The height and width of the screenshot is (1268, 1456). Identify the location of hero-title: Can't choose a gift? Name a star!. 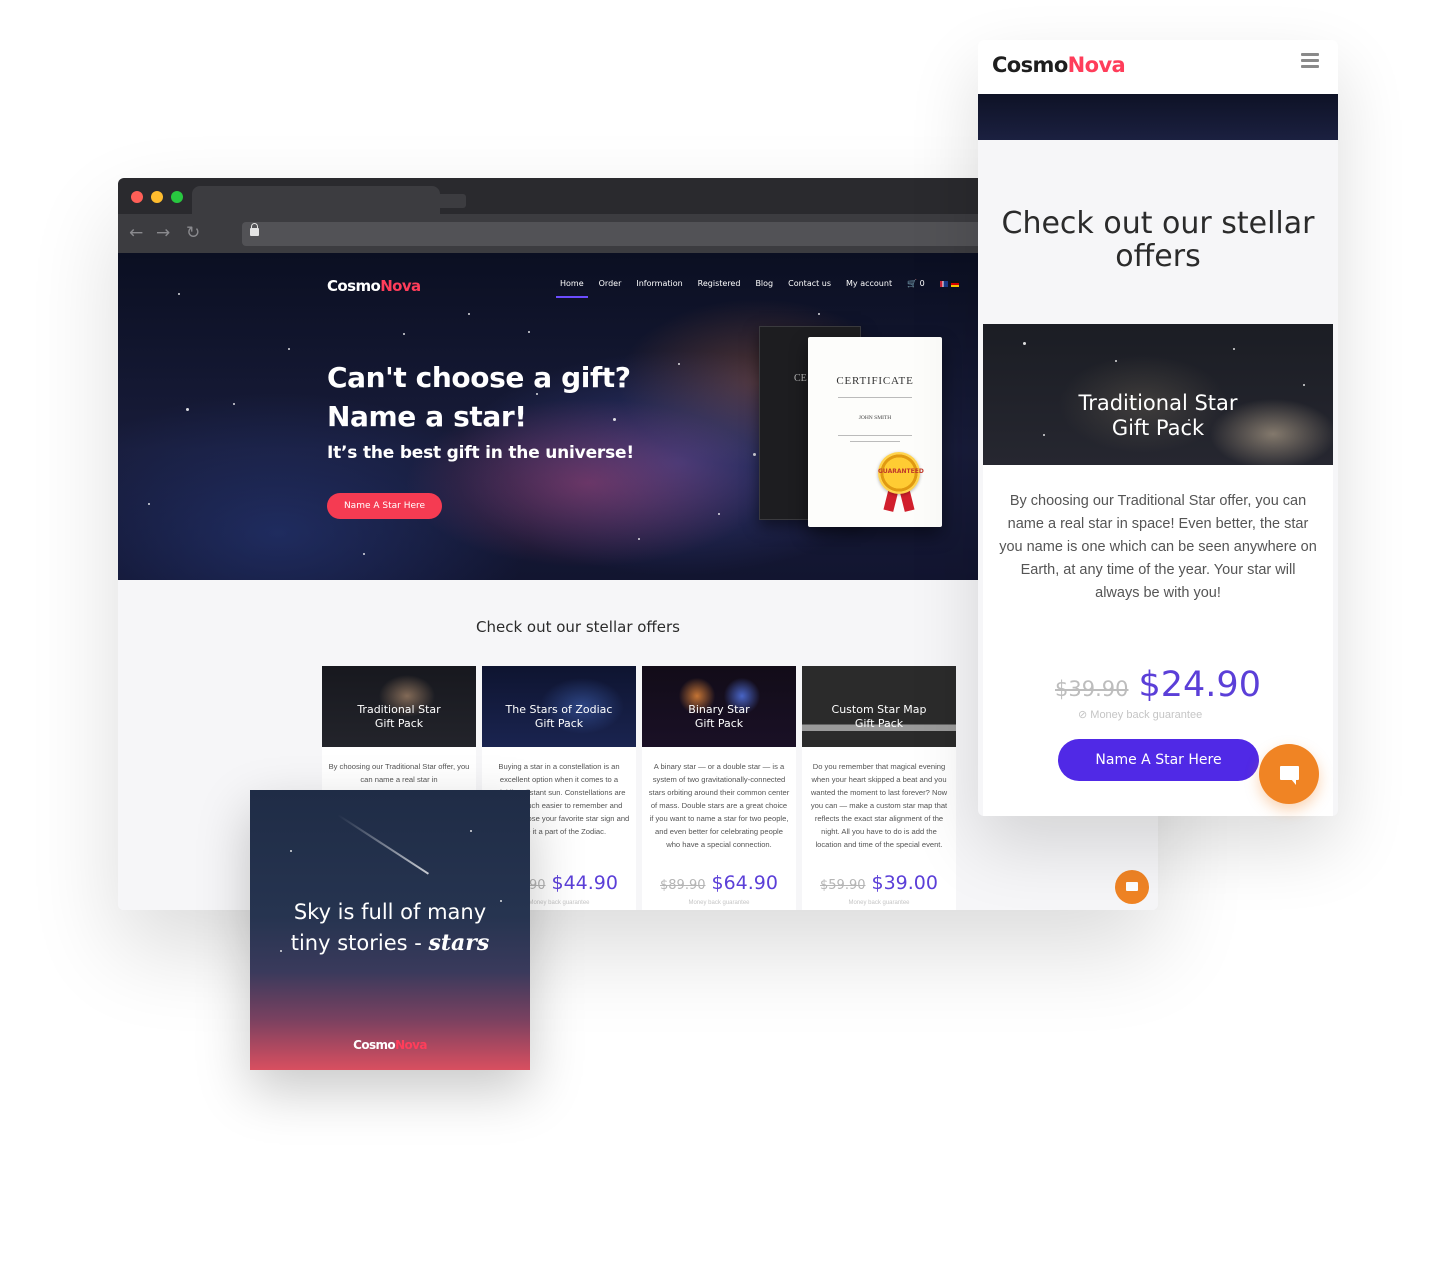
(479, 397).